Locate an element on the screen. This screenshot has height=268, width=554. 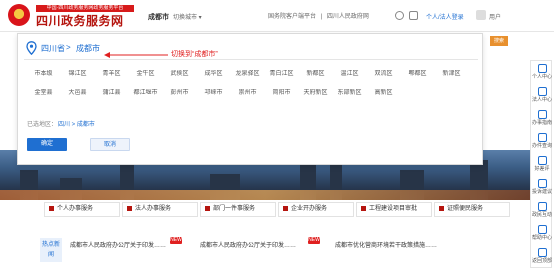
district-option: 高新区 is located at coordinates (383, 93).